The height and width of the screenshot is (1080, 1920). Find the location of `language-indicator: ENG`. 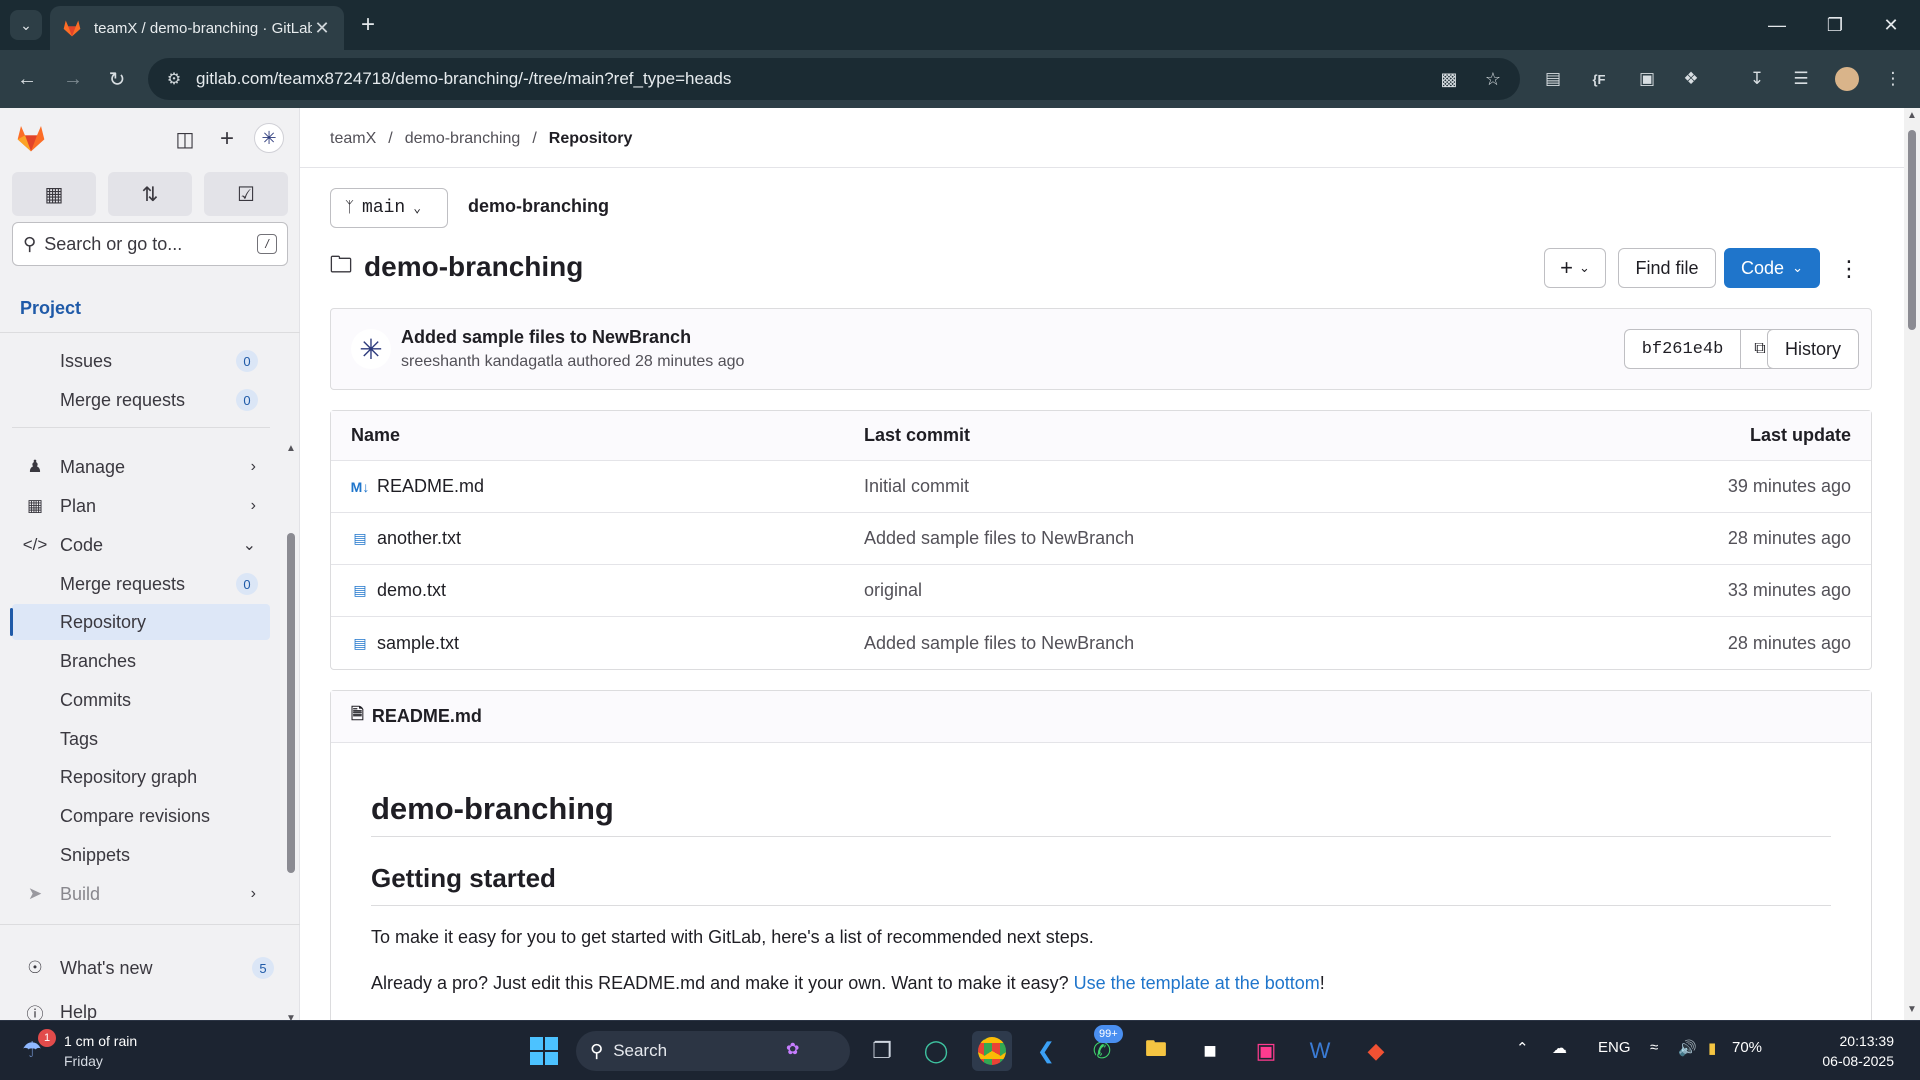

language-indicator: ENG is located at coordinates (1614, 1047).